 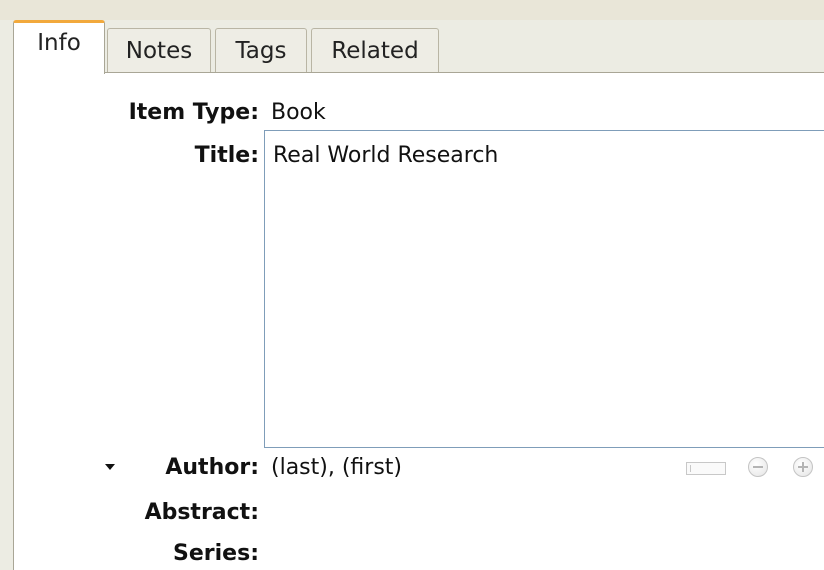 What do you see at coordinates (212, 467) in the screenshot?
I see `author-label: Author:` at bounding box center [212, 467].